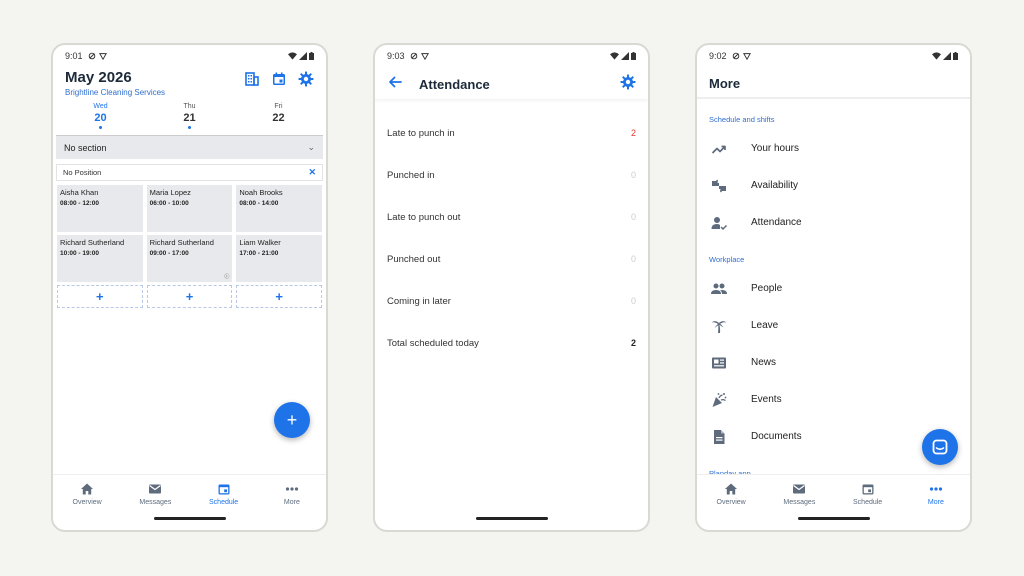 This screenshot has height=576, width=1024. I want to click on shift-card: Maria Lopez 06:00 - 10:00, so click(189, 208).